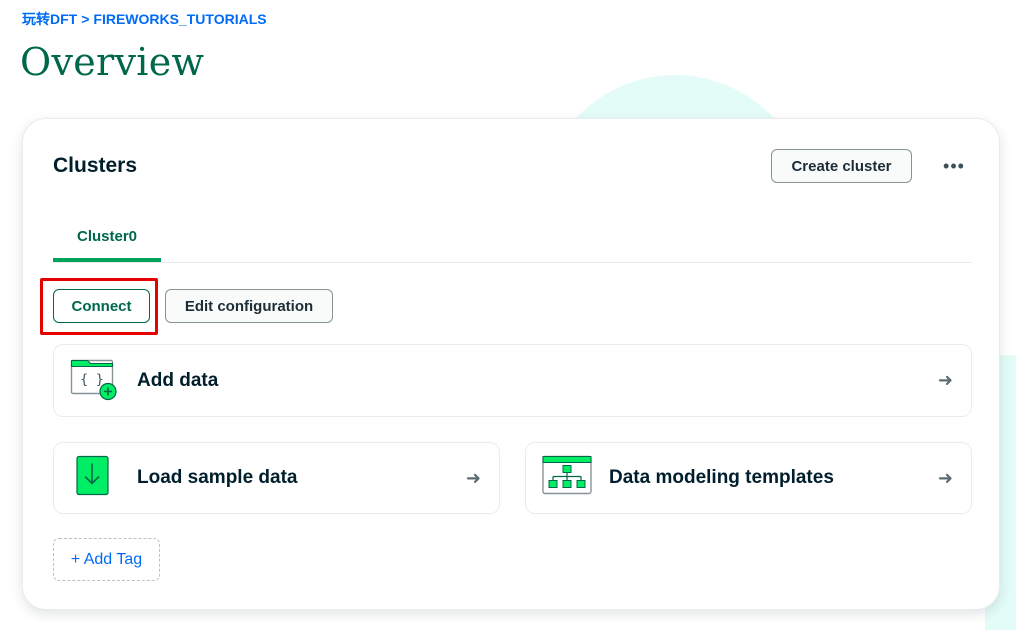  I want to click on breadcrumb: 玩转DFT > FIREWORKS_TUTORIALS, so click(144, 19).